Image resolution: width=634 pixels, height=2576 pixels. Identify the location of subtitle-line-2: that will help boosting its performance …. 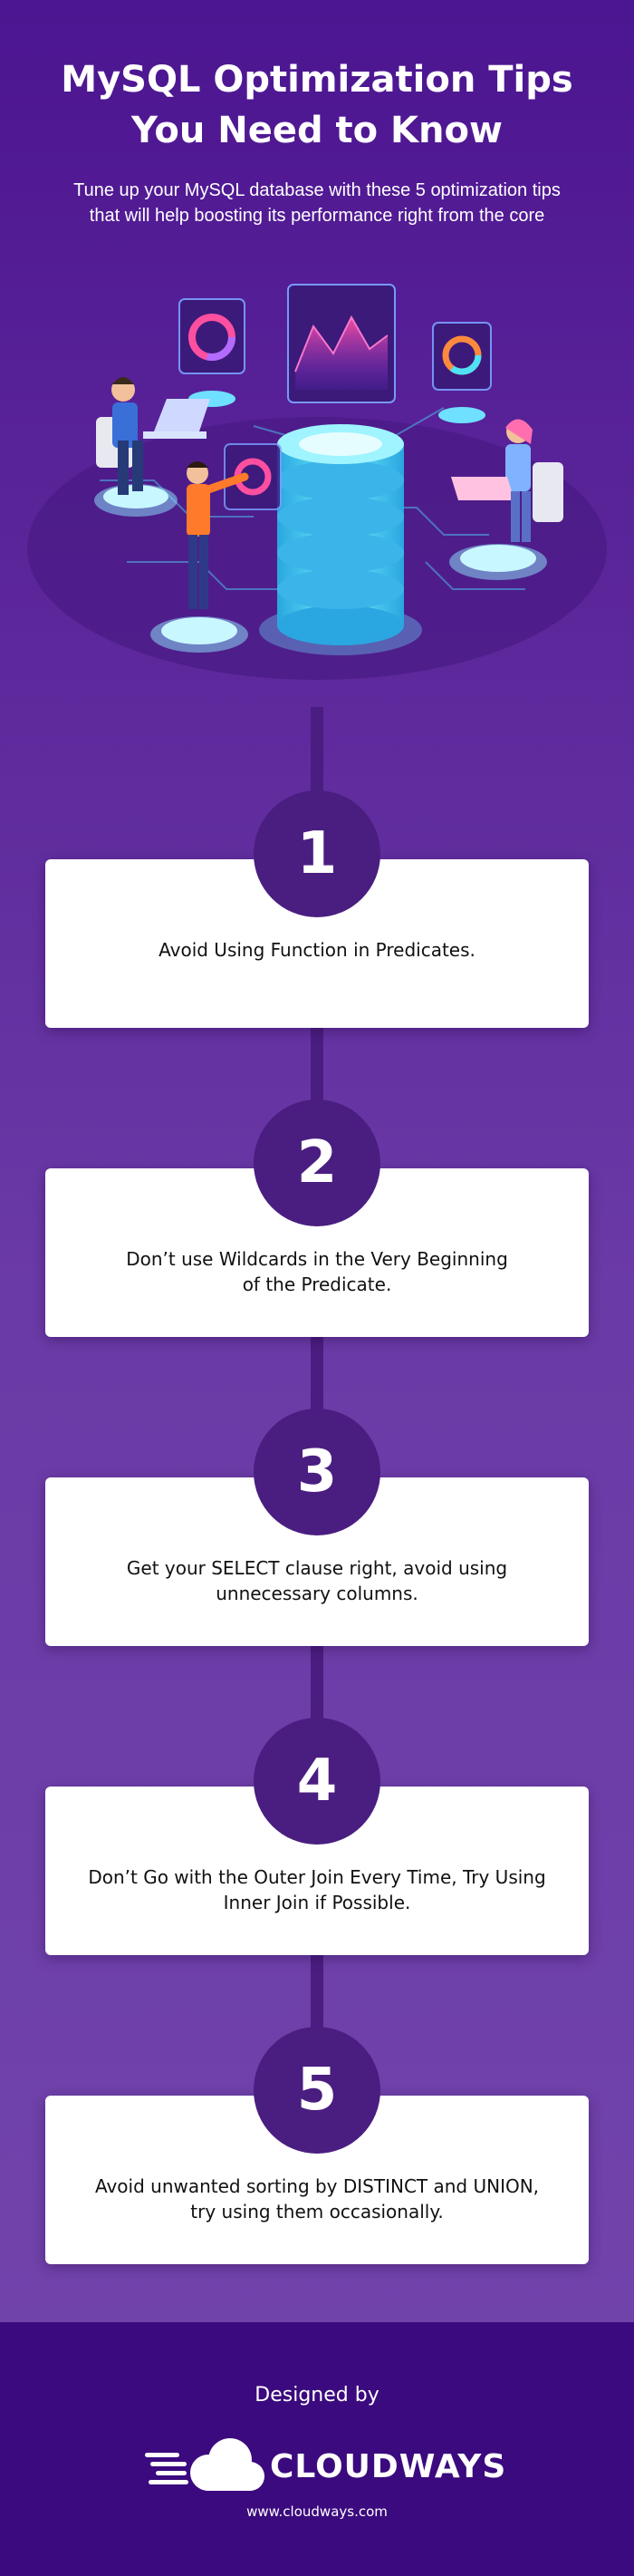
(317, 216).